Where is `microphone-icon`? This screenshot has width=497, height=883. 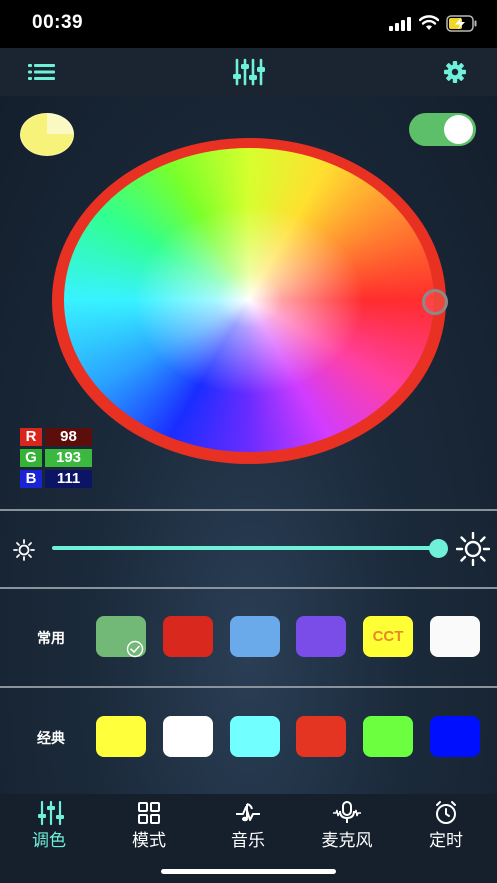 microphone-icon is located at coordinates (347, 812).